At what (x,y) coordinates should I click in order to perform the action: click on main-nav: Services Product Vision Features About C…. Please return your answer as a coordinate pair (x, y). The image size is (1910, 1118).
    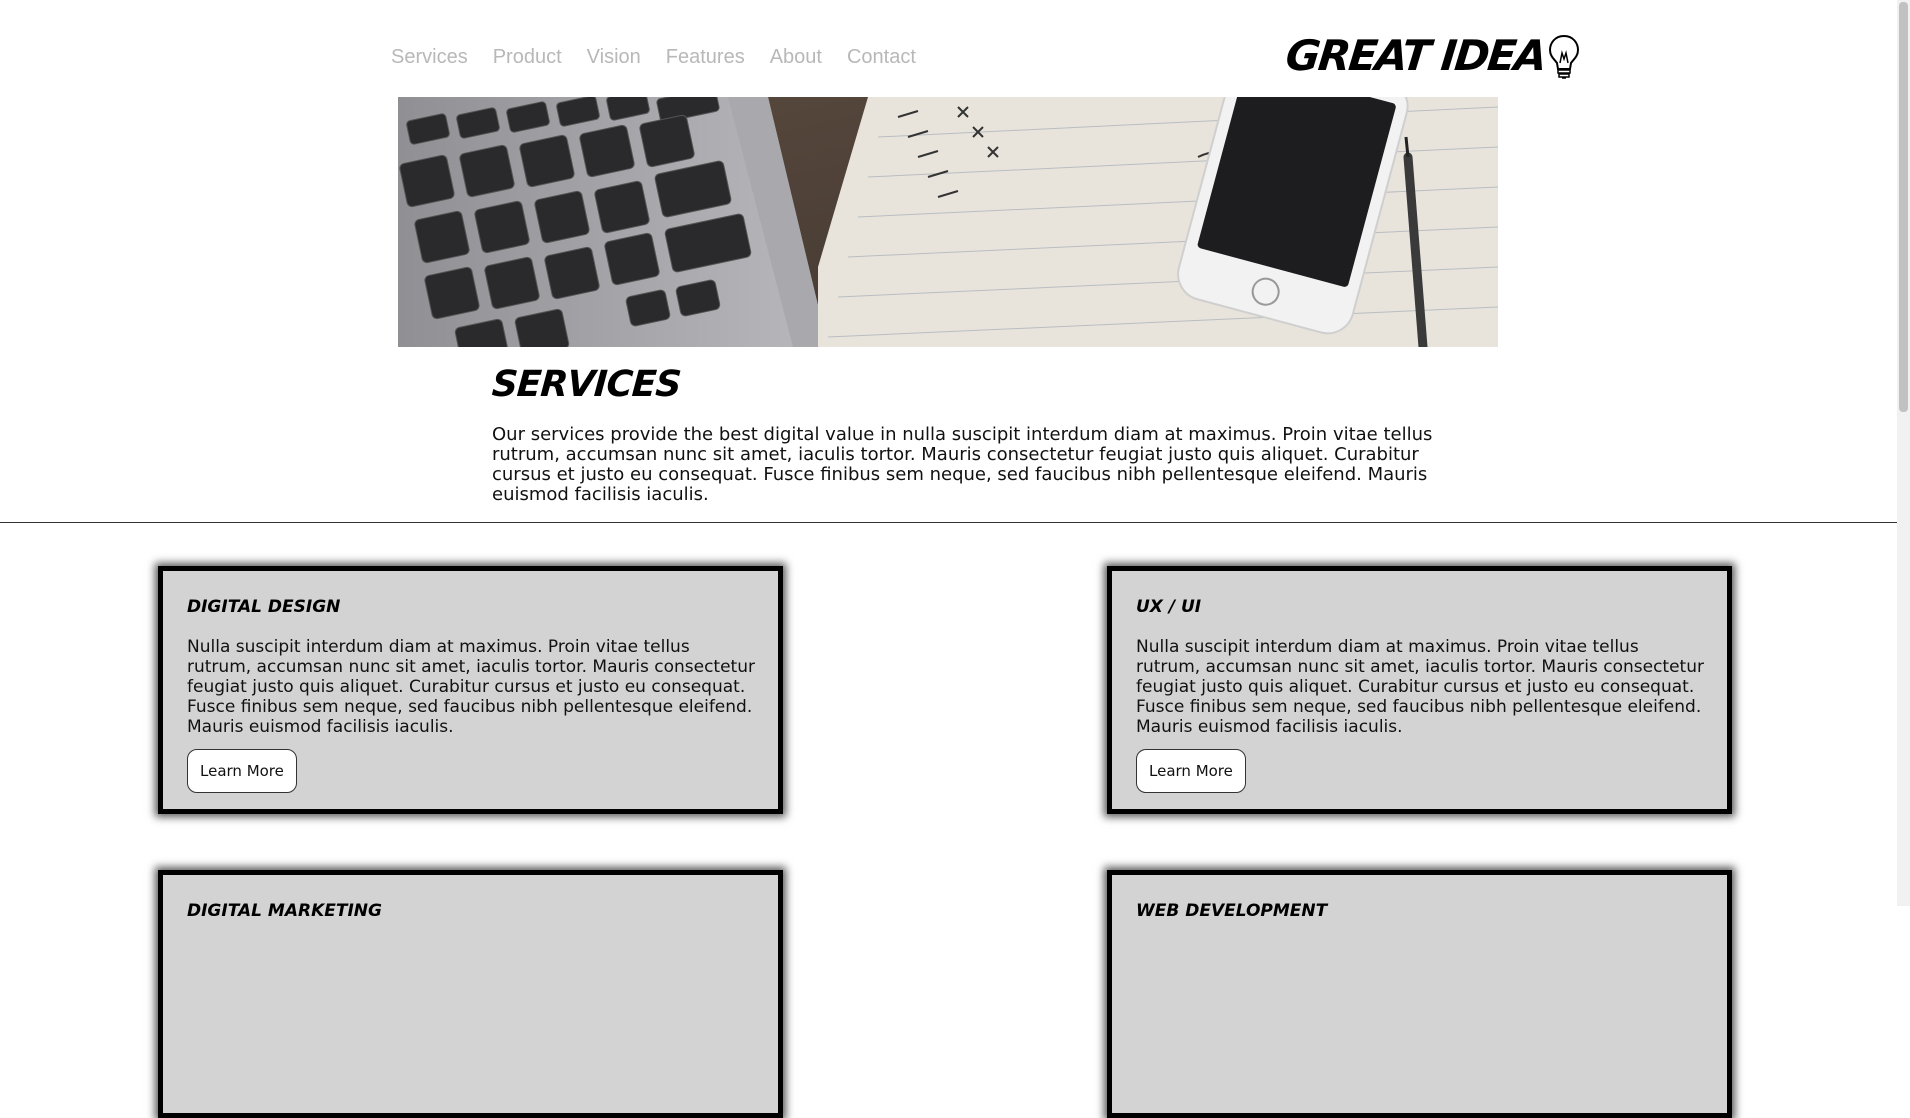
    Looking at the image, I should click on (666, 57).